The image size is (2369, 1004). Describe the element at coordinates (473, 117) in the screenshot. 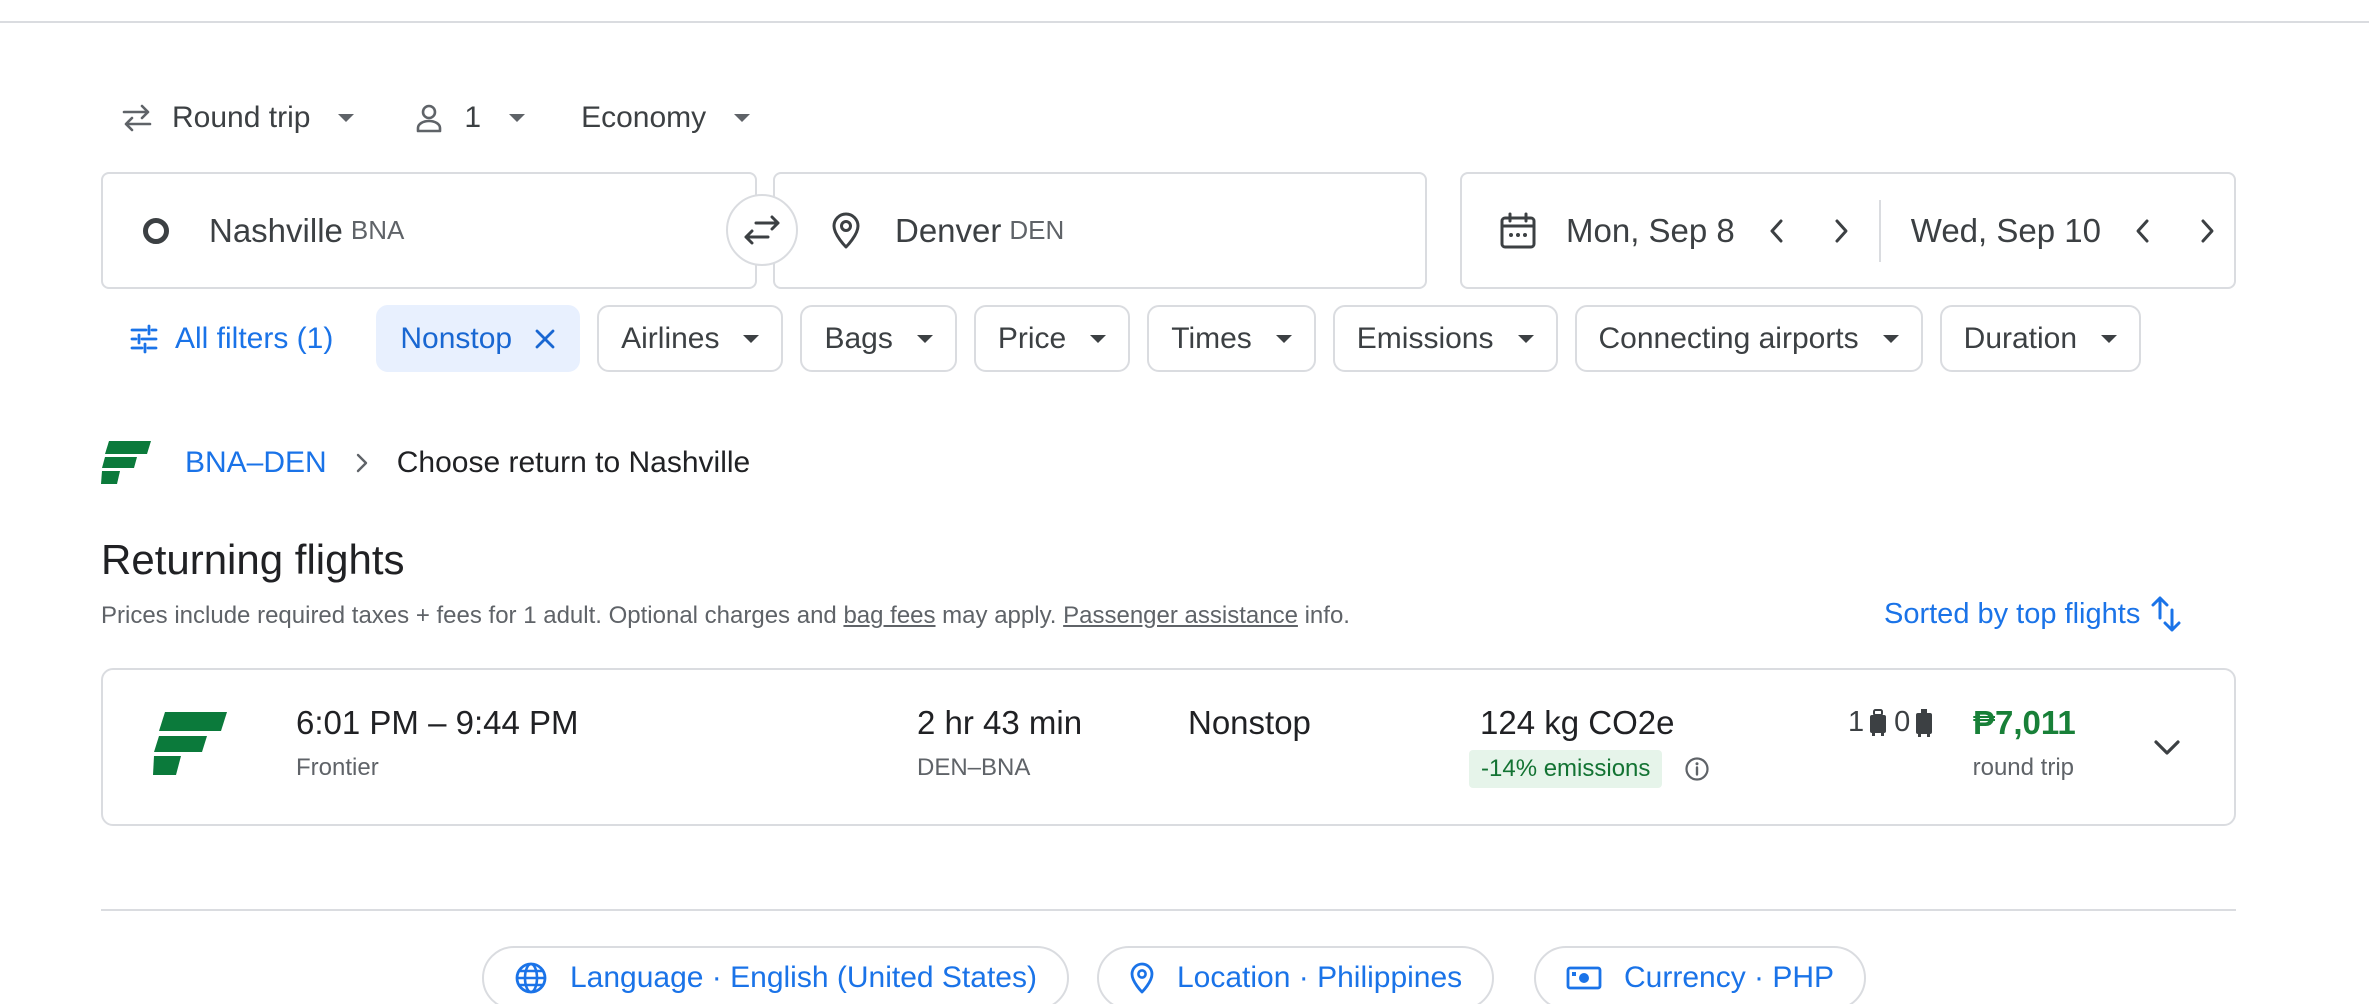

I see `passengers-count: 1` at that location.